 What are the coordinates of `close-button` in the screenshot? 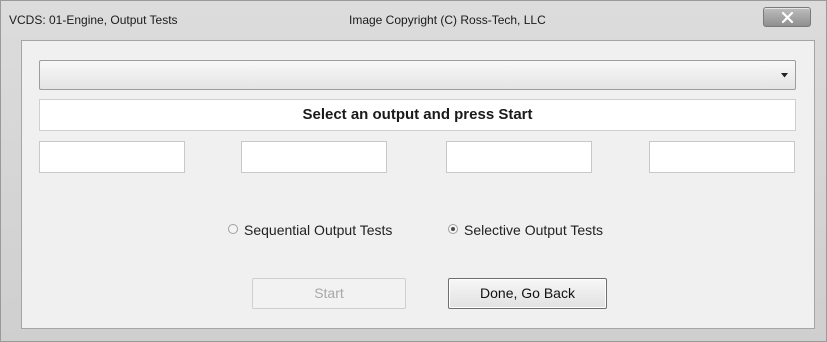 It's located at (787, 17).